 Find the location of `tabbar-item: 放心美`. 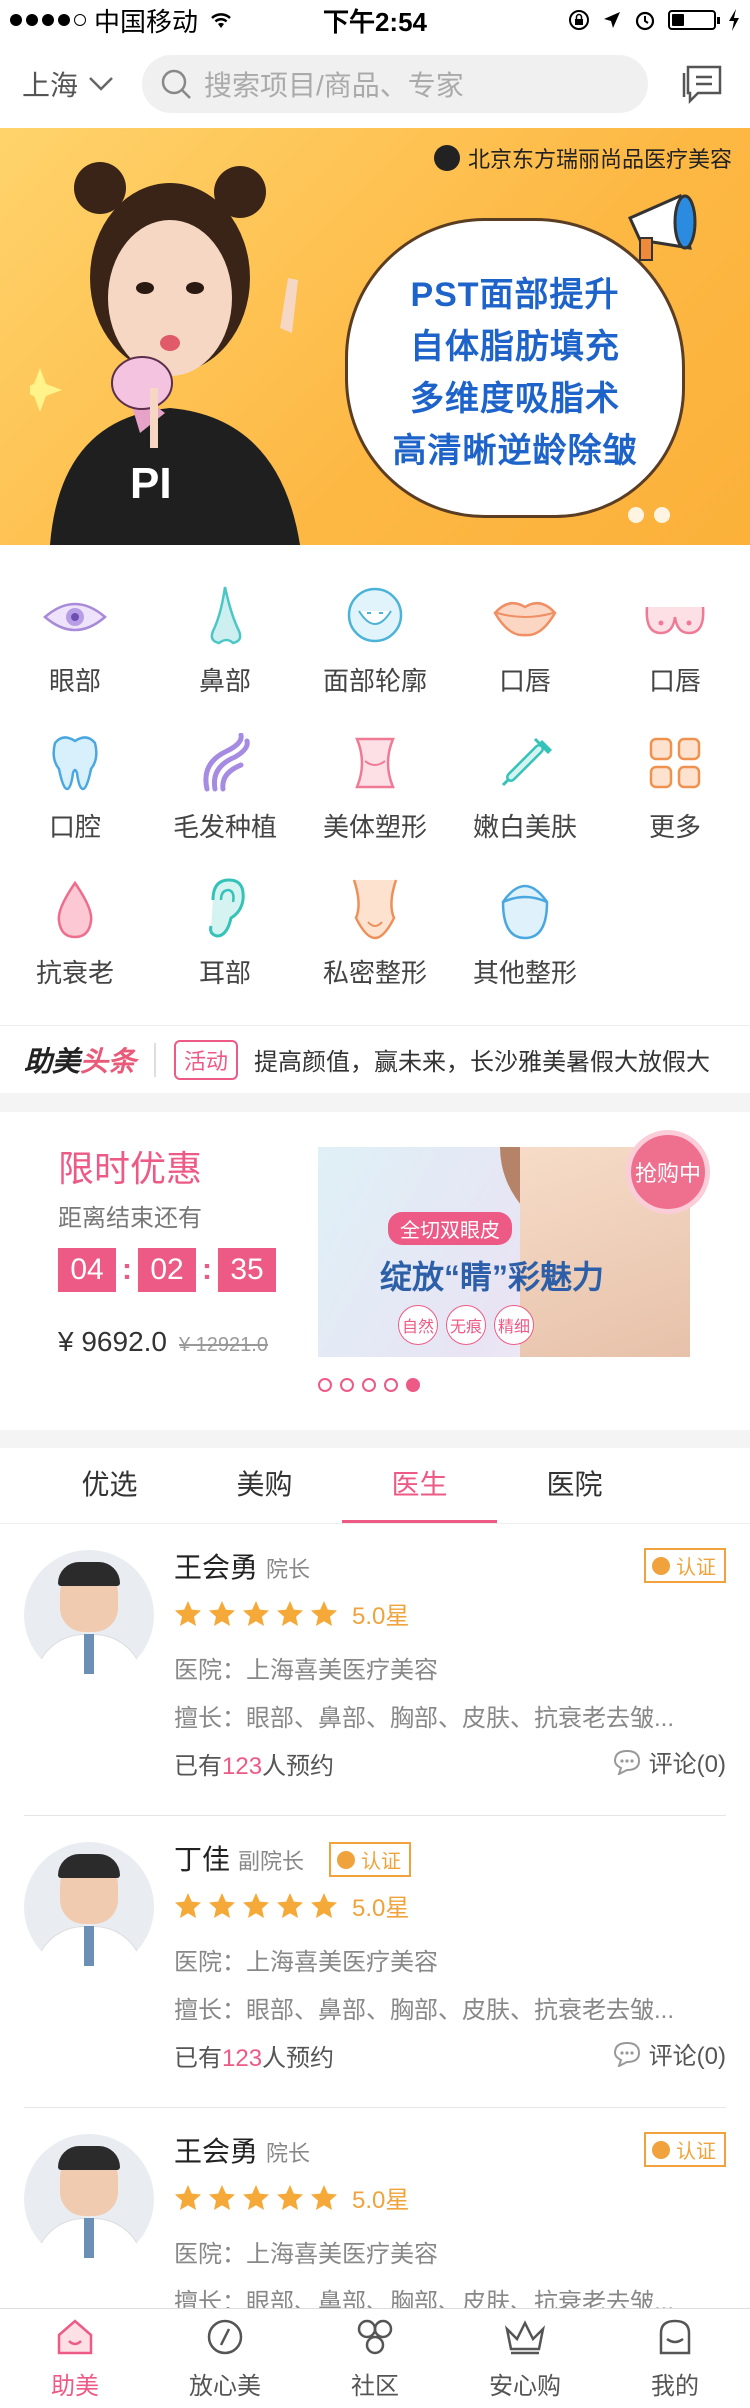

tabbar-item: 放心美 is located at coordinates (225, 2358).